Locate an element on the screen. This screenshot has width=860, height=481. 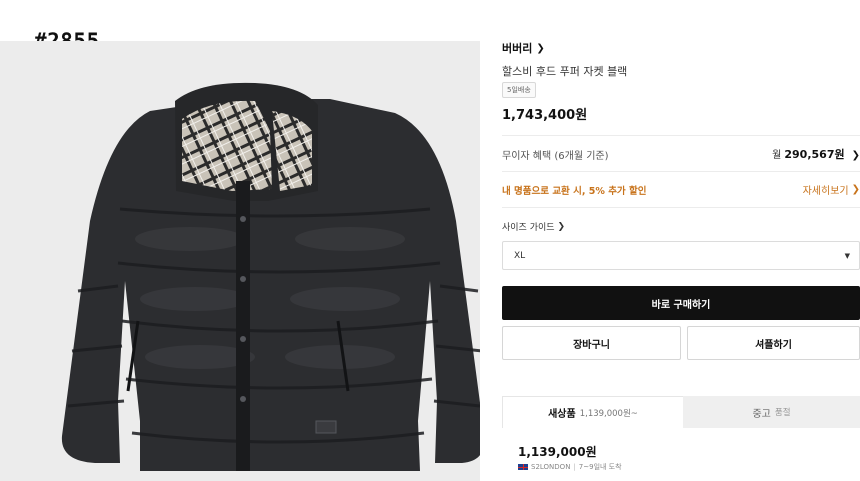
tab-used-status: 품절 is located at coordinates (782, 413).